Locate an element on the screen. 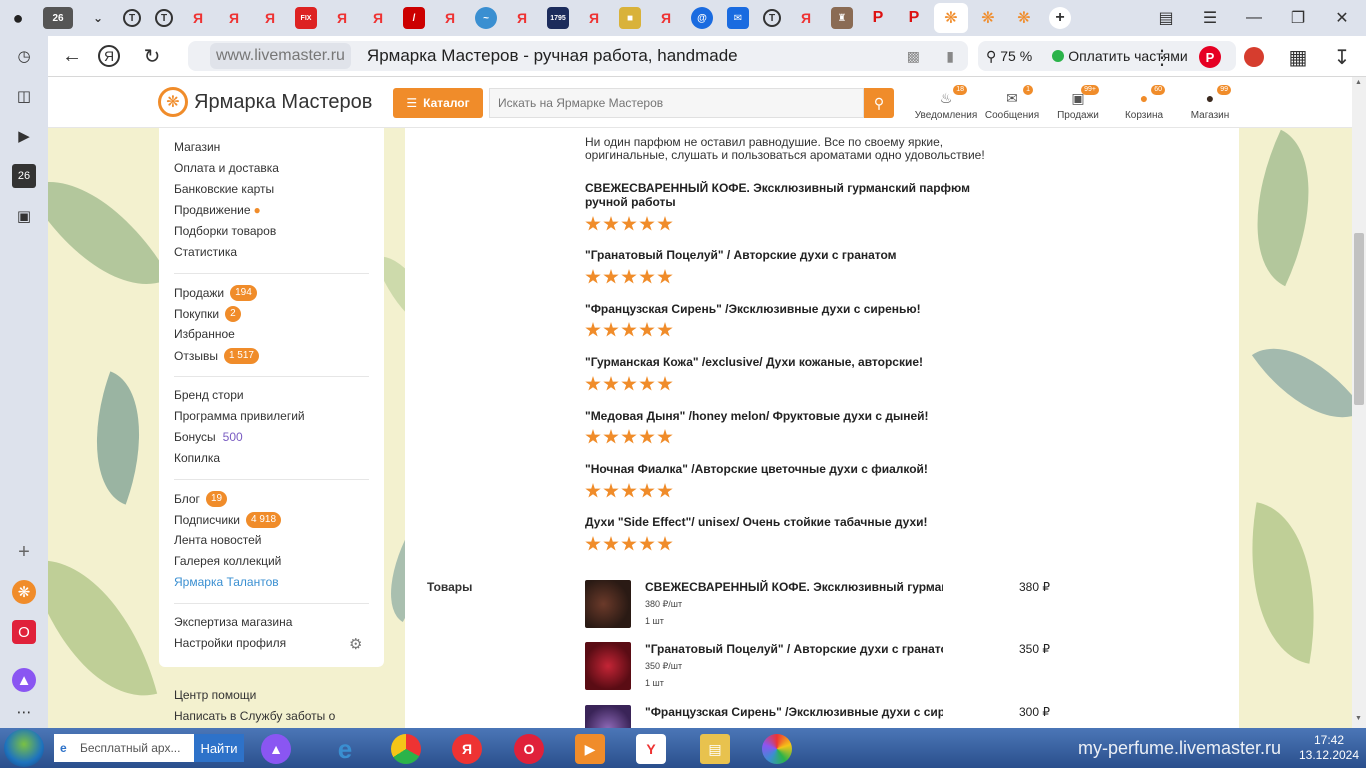 Image resolution: width=1366 pixels, height=768 pixels. ie-app-icon: e is located at coordinates (345, 749).